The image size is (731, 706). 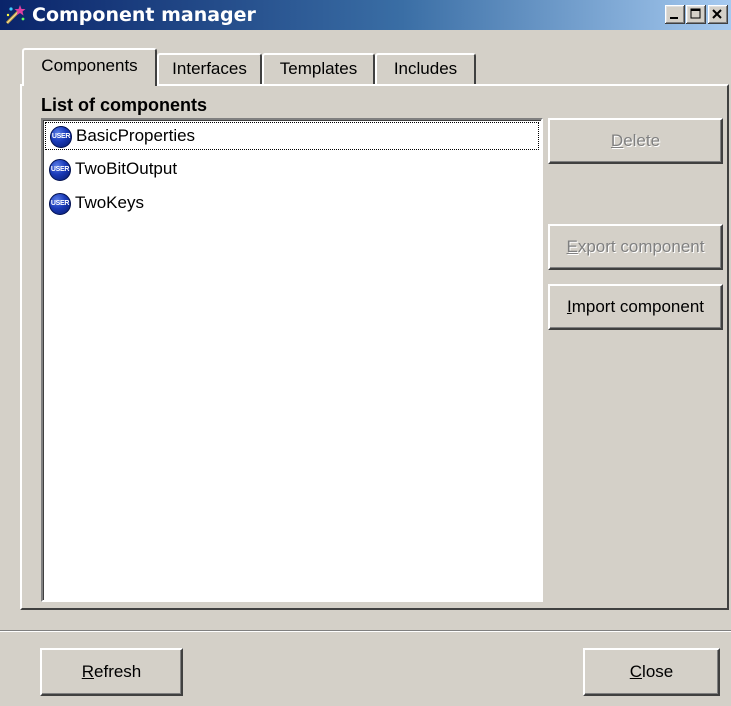 I want to click on tab-components: Components, so click(x=89, y=67).